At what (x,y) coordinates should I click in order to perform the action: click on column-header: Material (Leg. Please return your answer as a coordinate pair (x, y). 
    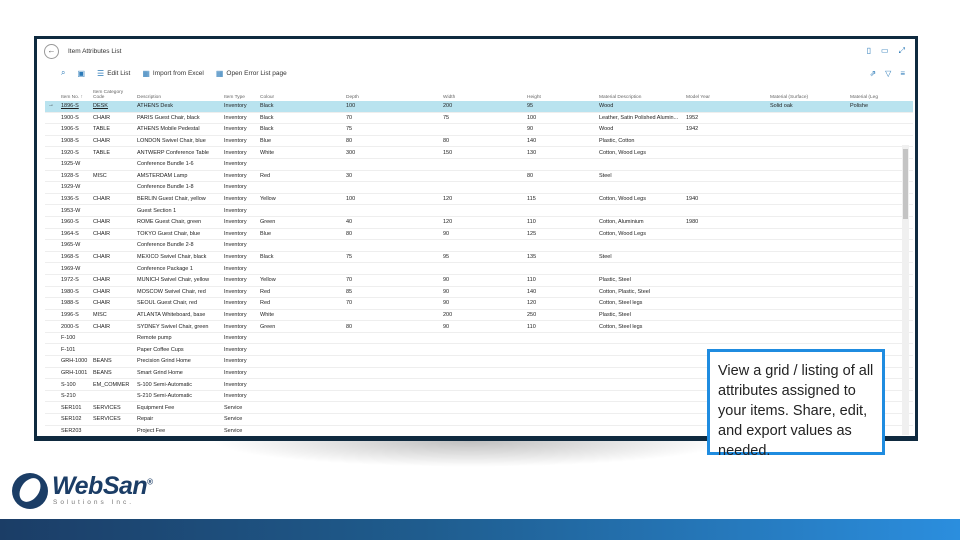
    Looking at the image, I should click on (880, 92).